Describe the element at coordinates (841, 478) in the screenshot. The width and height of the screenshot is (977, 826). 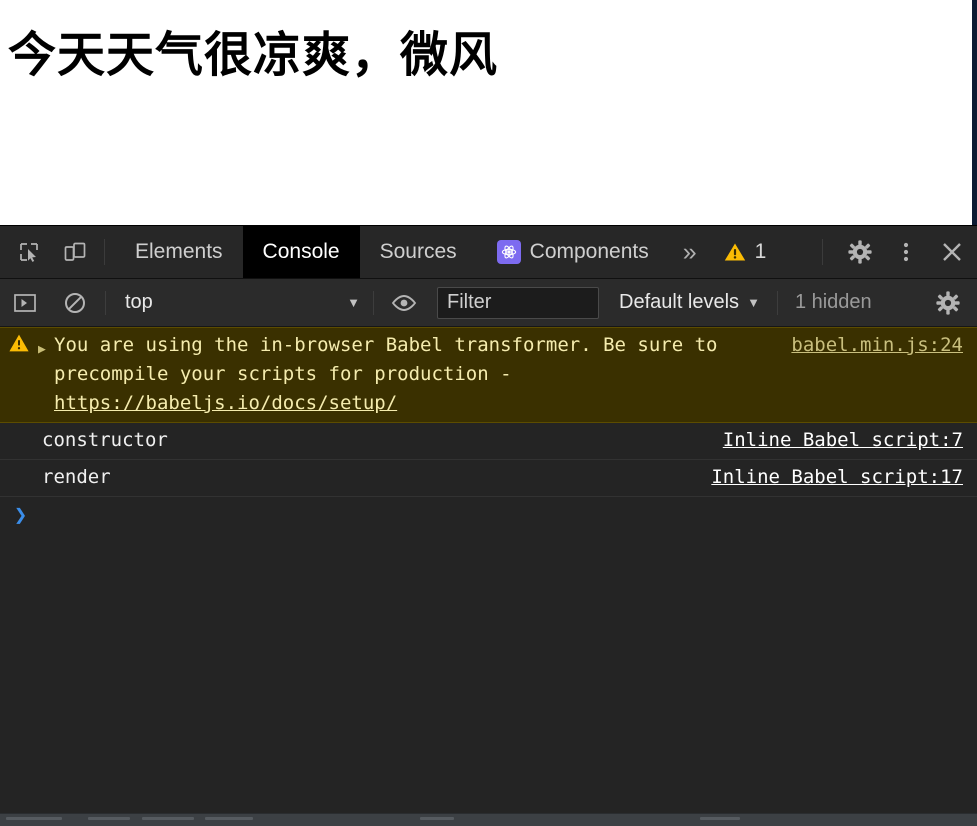
I see `log-message-source-link: Inline Babel script:17` at that location.